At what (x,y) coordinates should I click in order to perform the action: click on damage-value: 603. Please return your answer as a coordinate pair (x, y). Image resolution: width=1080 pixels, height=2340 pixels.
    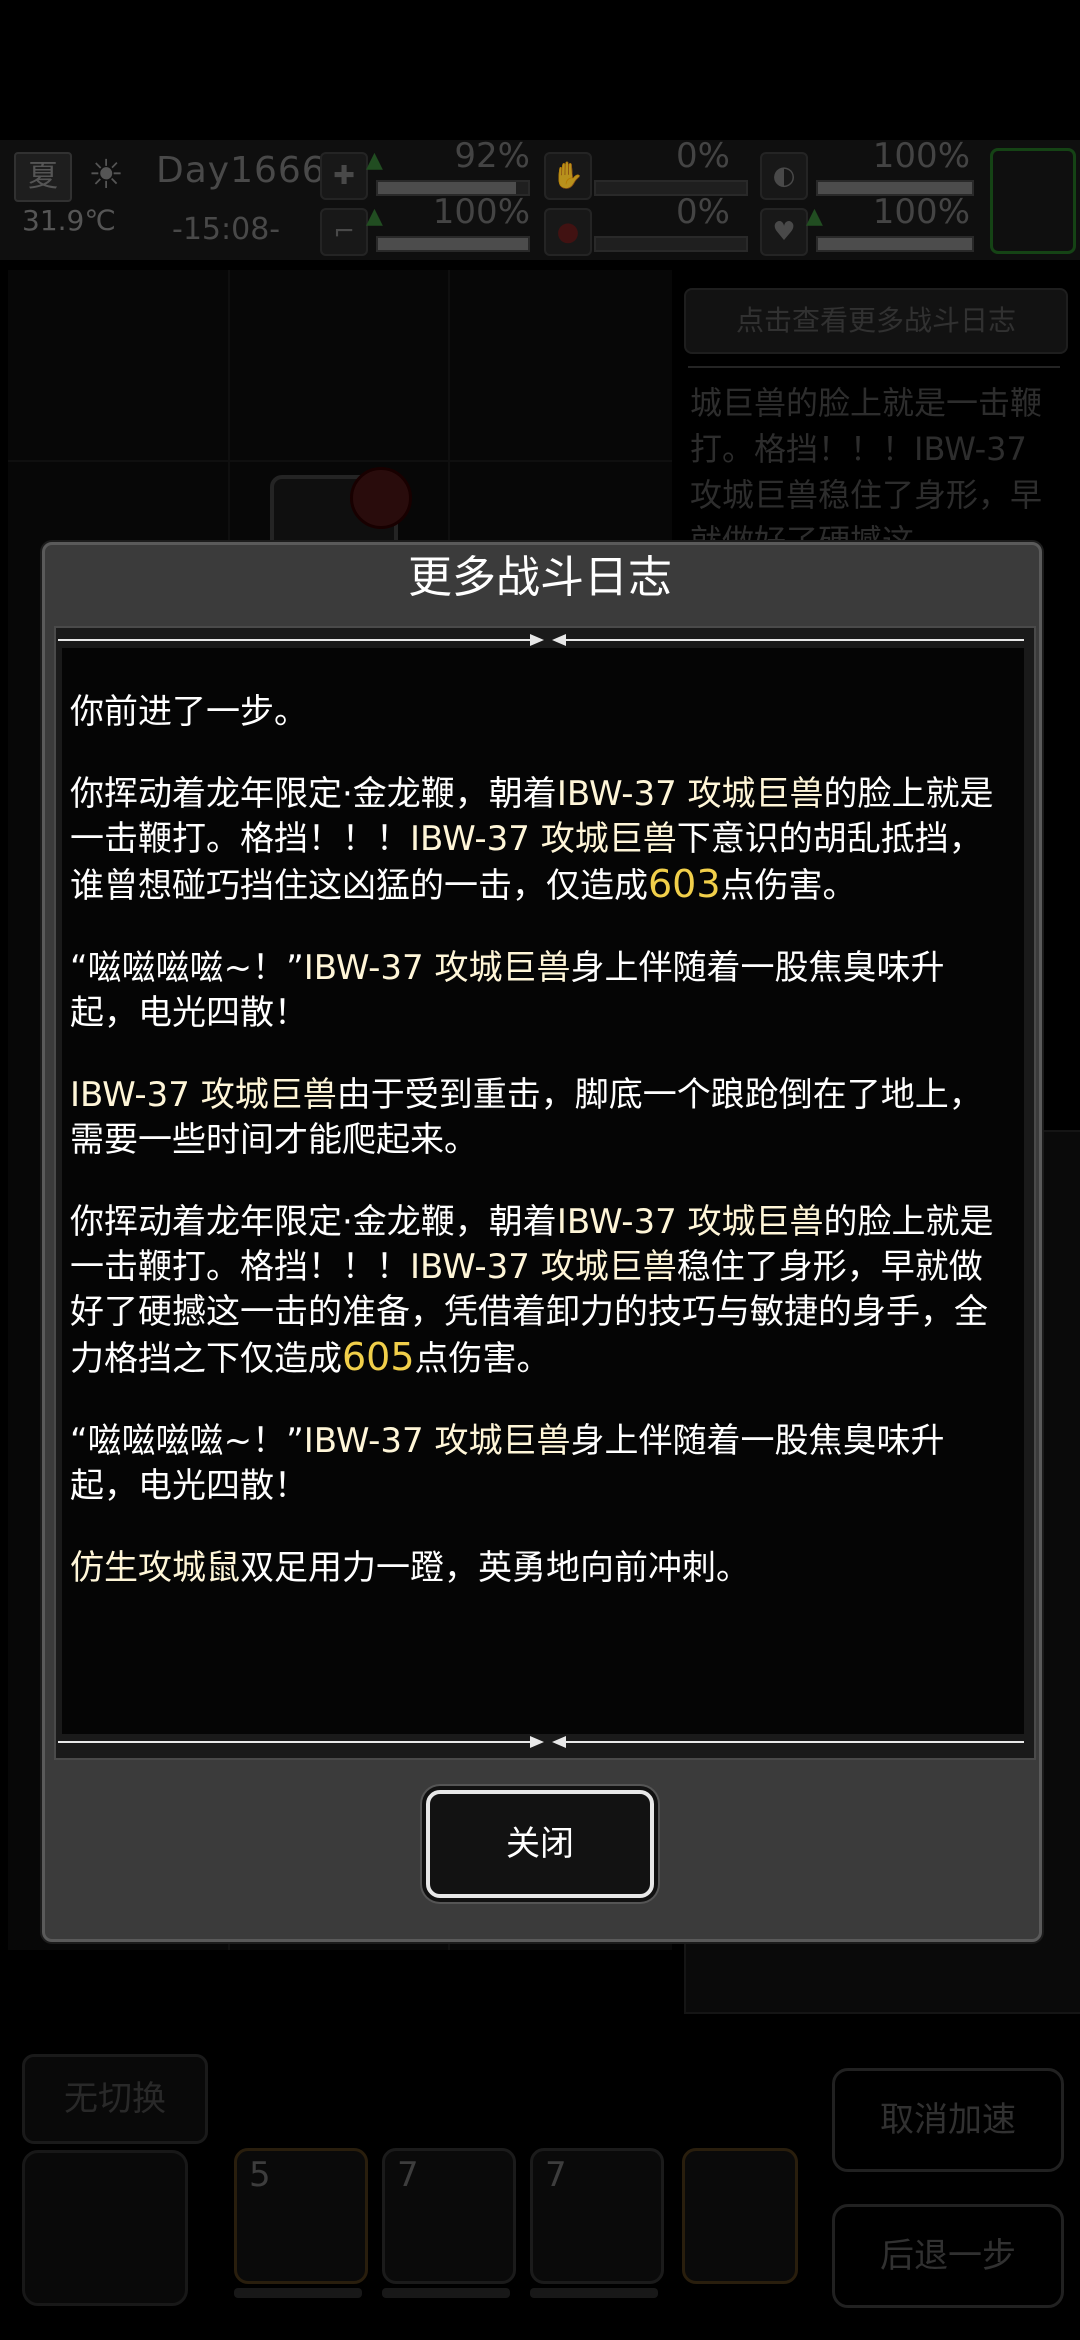
    Looking at the image, I should click on (684, 884).